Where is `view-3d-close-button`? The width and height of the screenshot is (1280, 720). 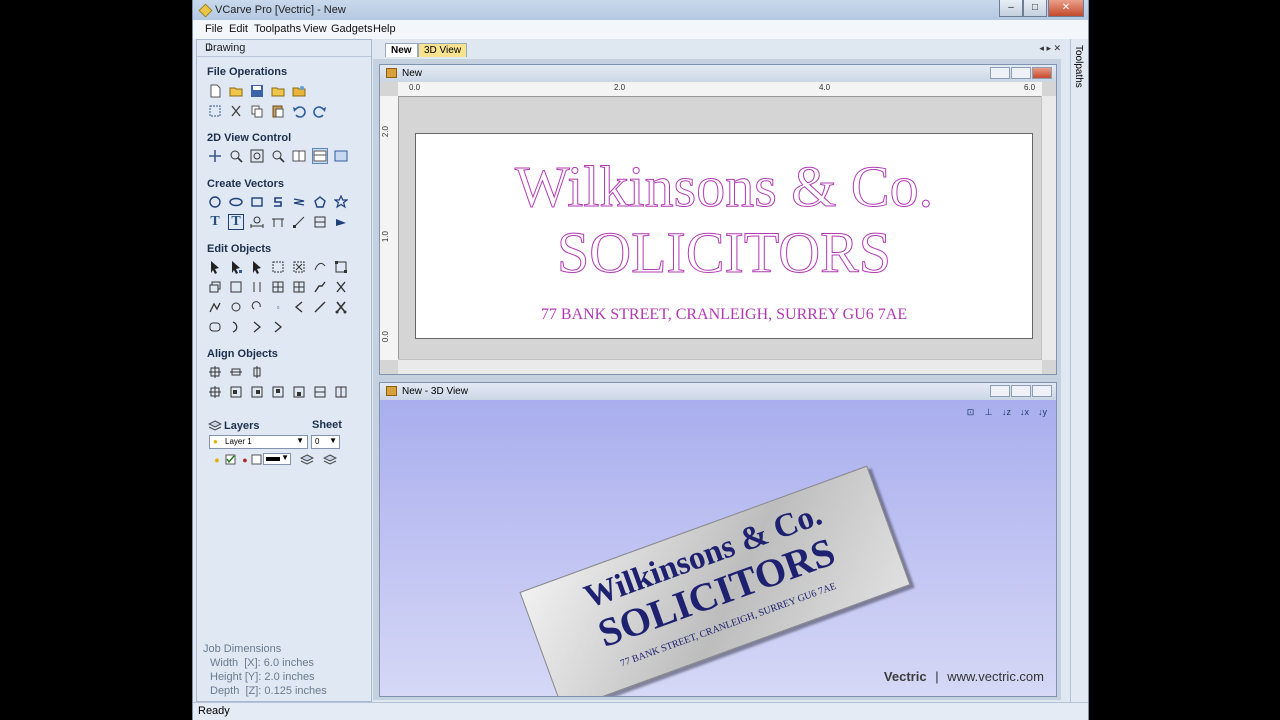 view-3d-close-button is located at coordinates (1042, 391).